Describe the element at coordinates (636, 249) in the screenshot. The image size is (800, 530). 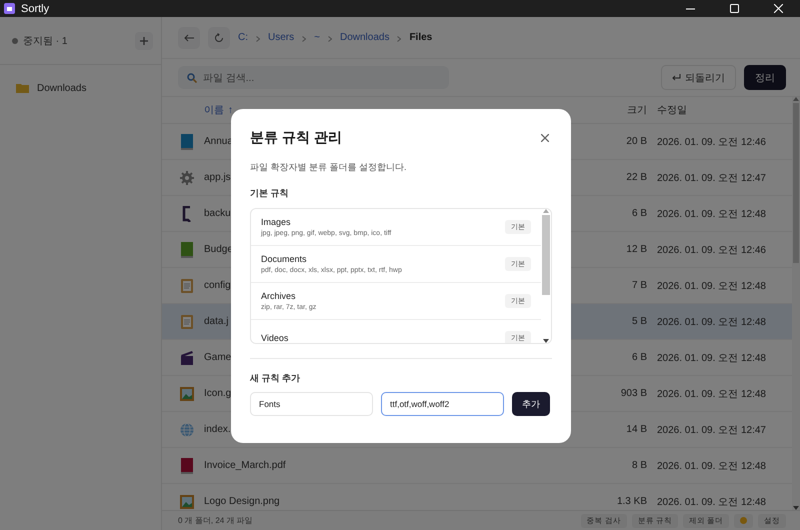
I see `file-size: 12 B` at that location.